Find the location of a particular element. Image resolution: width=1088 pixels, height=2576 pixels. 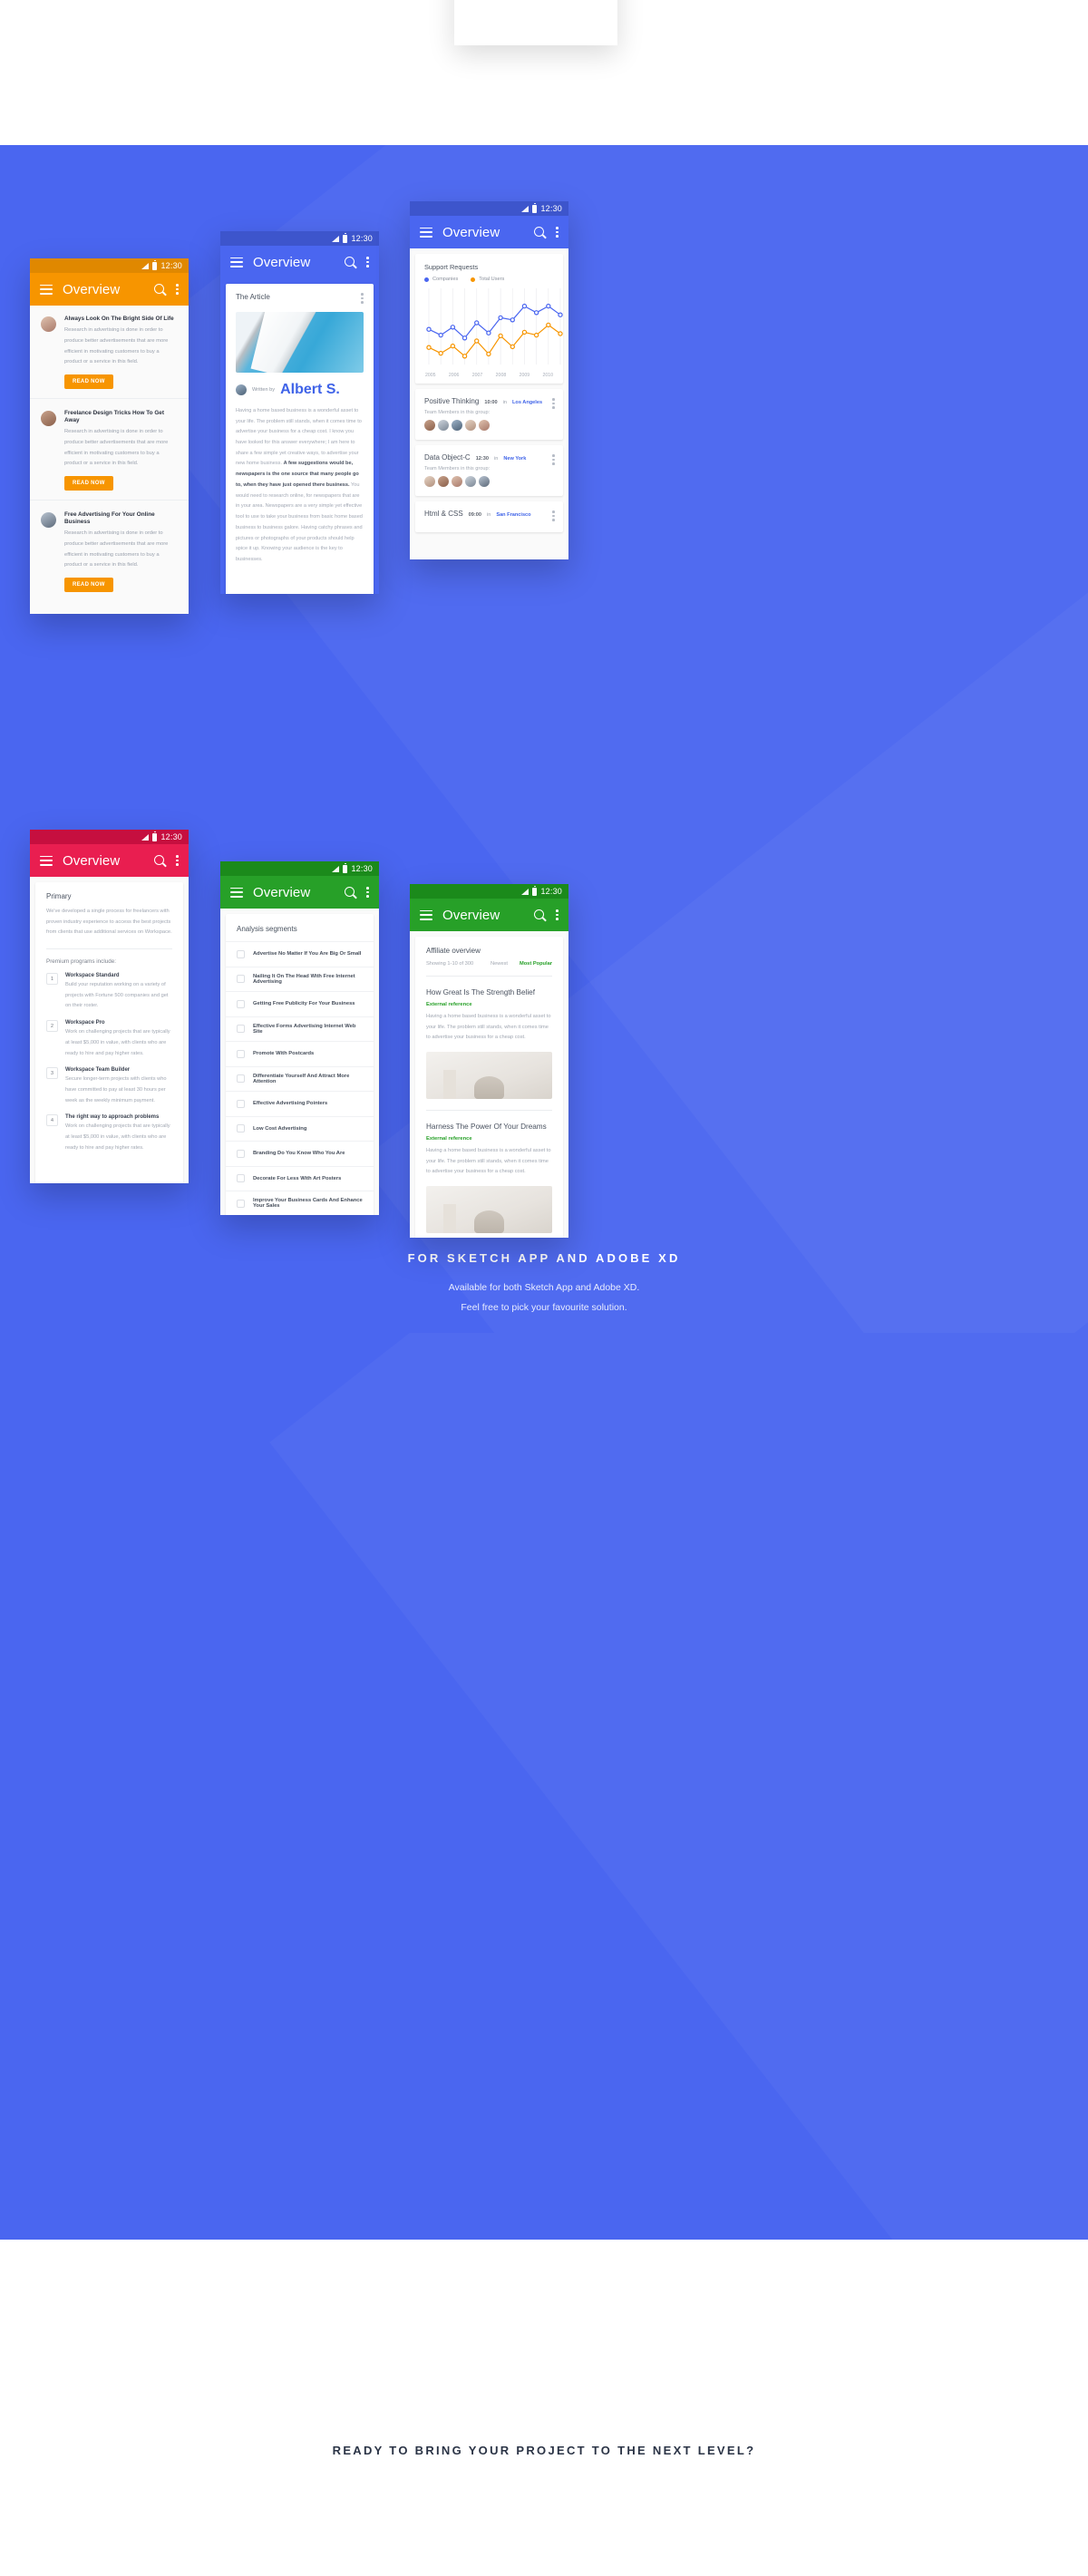

segment-row: Decorate For Less With Art Posters is located at coordinates (300, 1178).